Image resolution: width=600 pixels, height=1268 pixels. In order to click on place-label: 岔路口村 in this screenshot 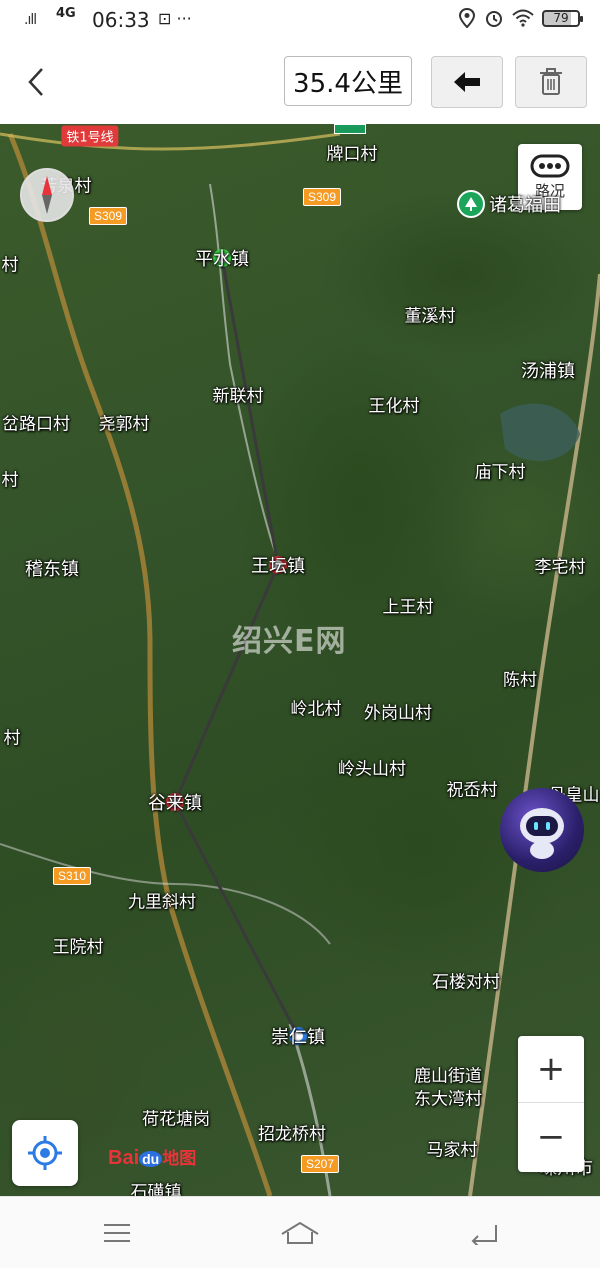, I will do `click(36, 424)`.